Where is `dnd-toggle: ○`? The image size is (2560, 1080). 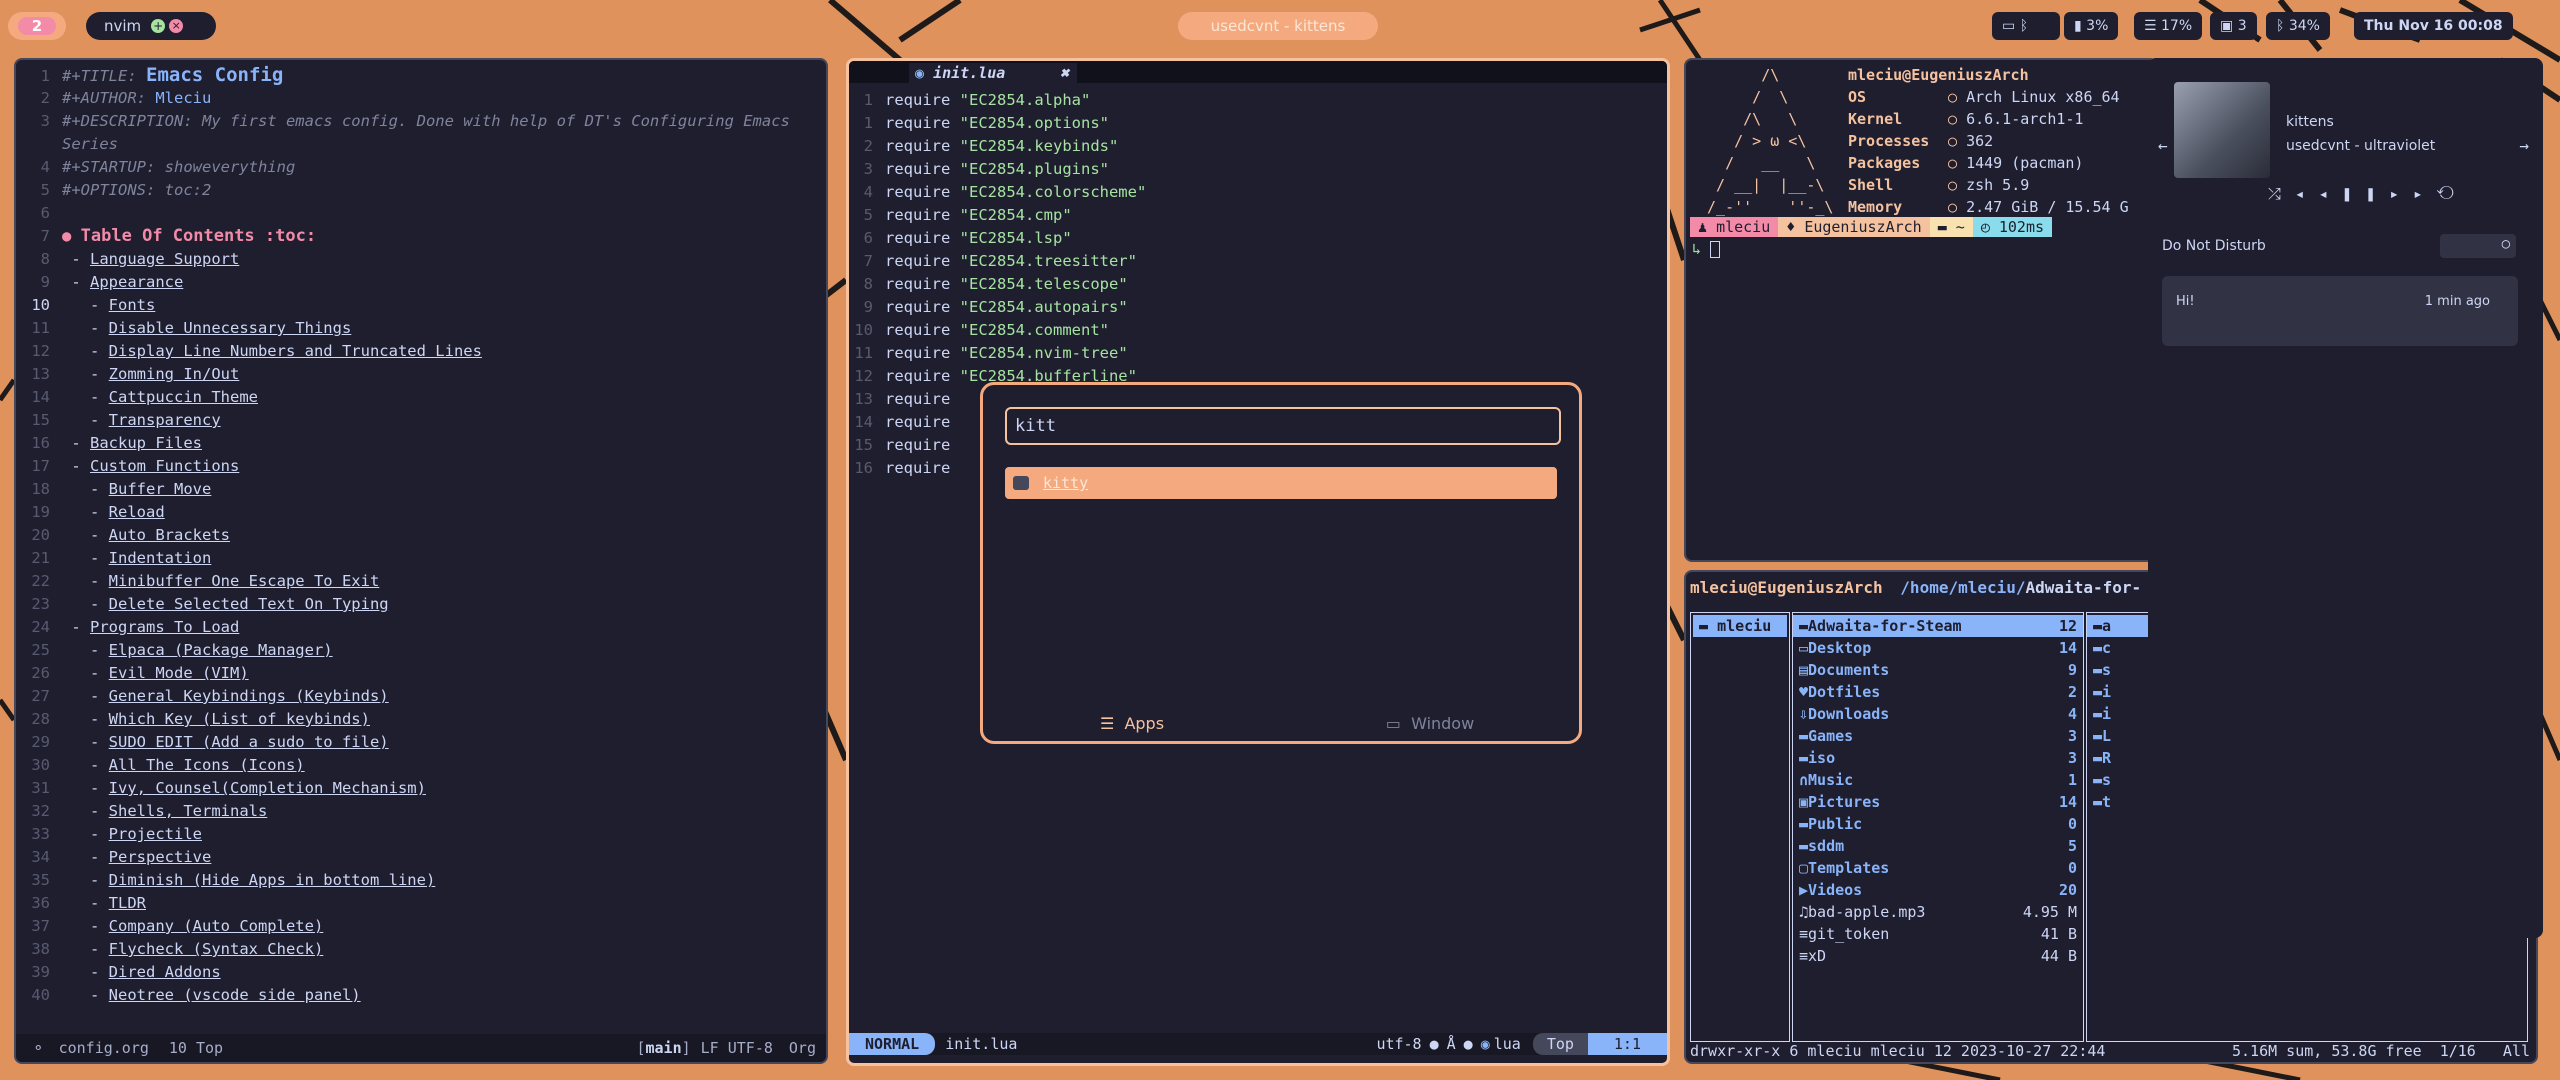
dnd-toggle: ○ is located at coordinates (2478, 246).